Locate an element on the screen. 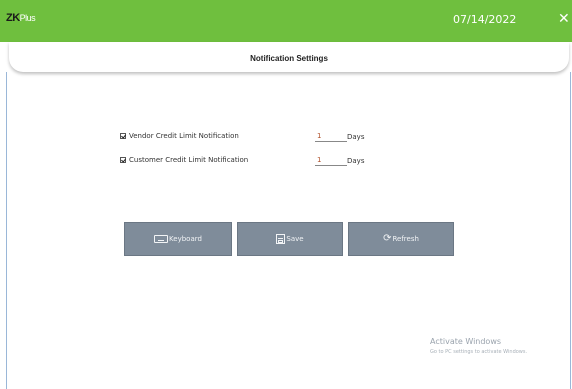  save-button: Save is located at coordinates (290, 239).